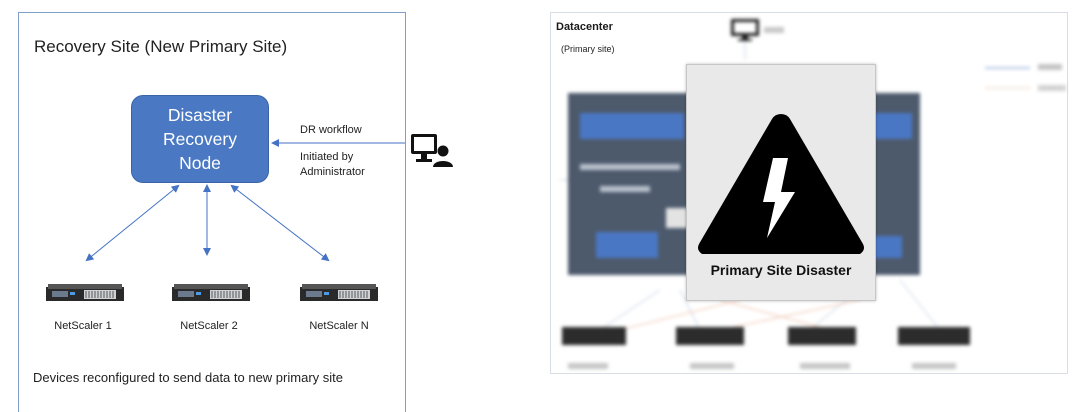 This screenshot has height=412, width=1074. What do you see at coordinates (774, 30) in the screenshot?
I see `blurred-monitor-label` at bounding box center [774, 30].